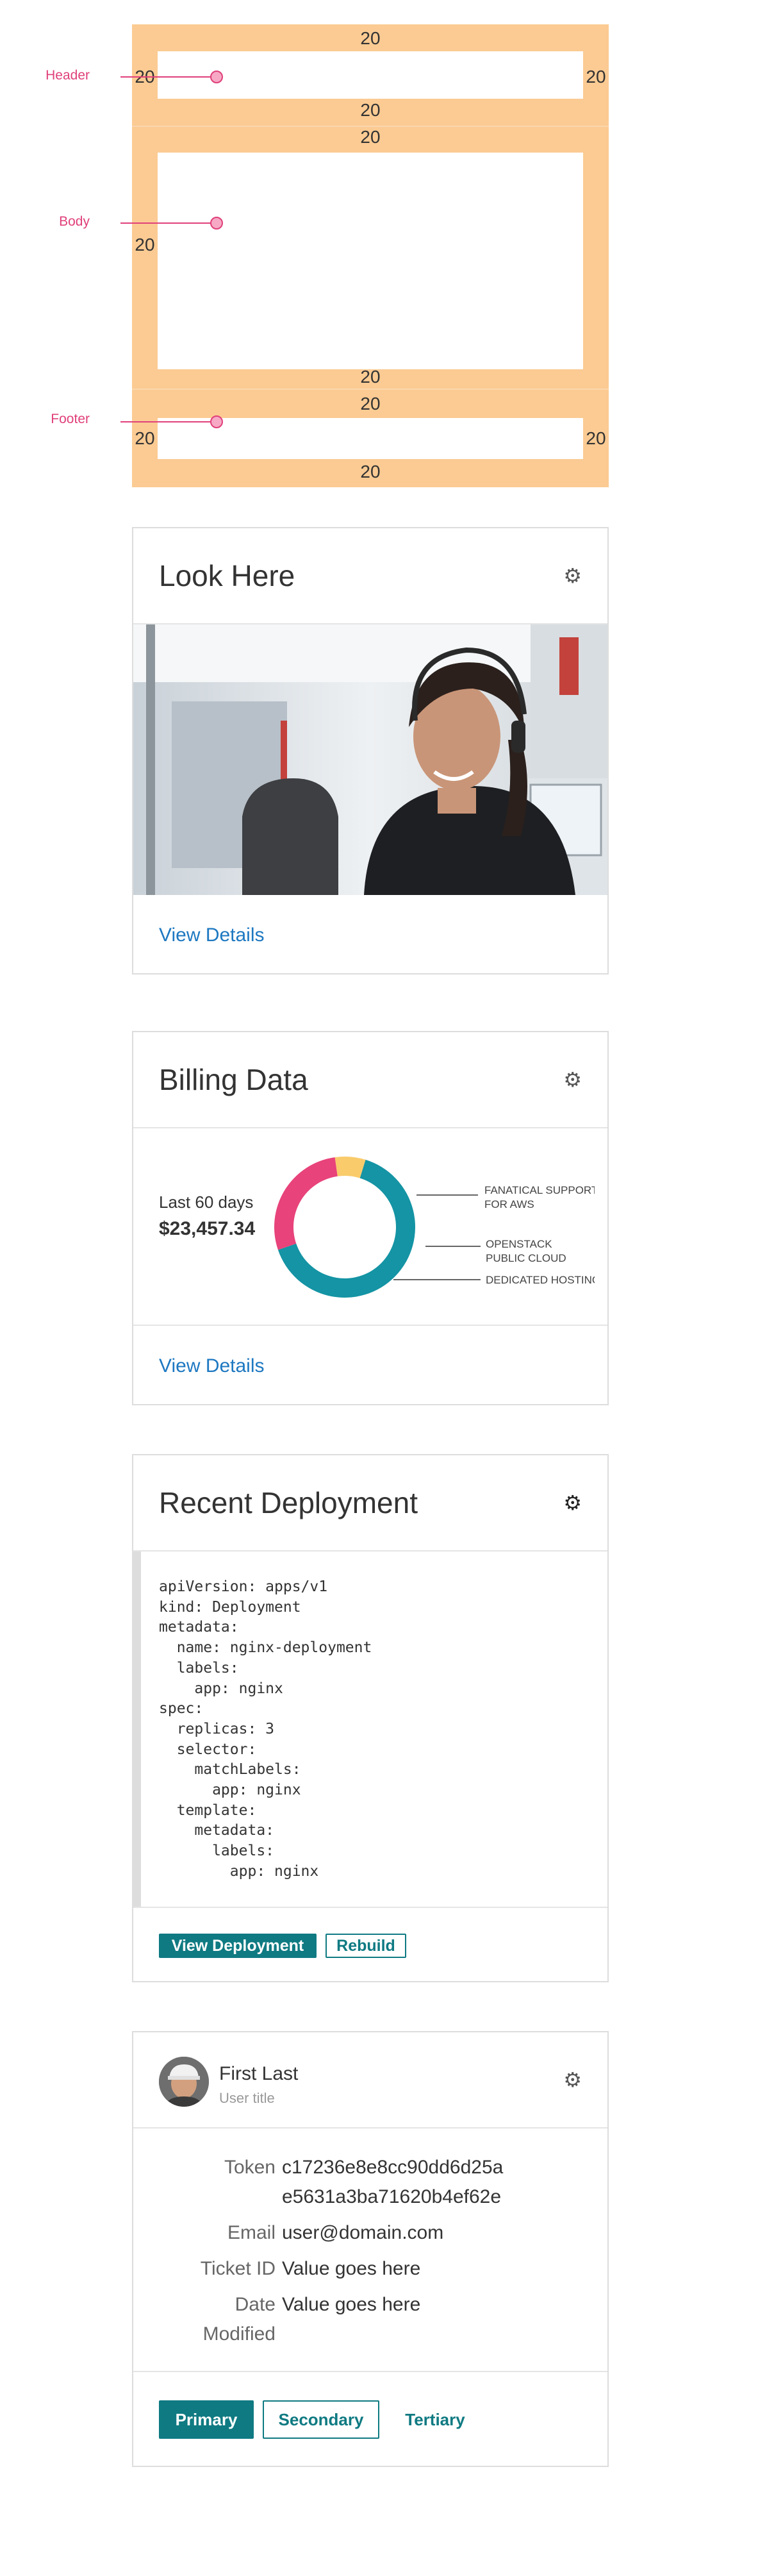 The width and height of the screenshot is (783, 2576). What do you see at coordinates (392, 2196) in the screenshot?
I see `token-value-line2: e5631a3ba71620b4ef62e` at bounding box center [392, 2196].